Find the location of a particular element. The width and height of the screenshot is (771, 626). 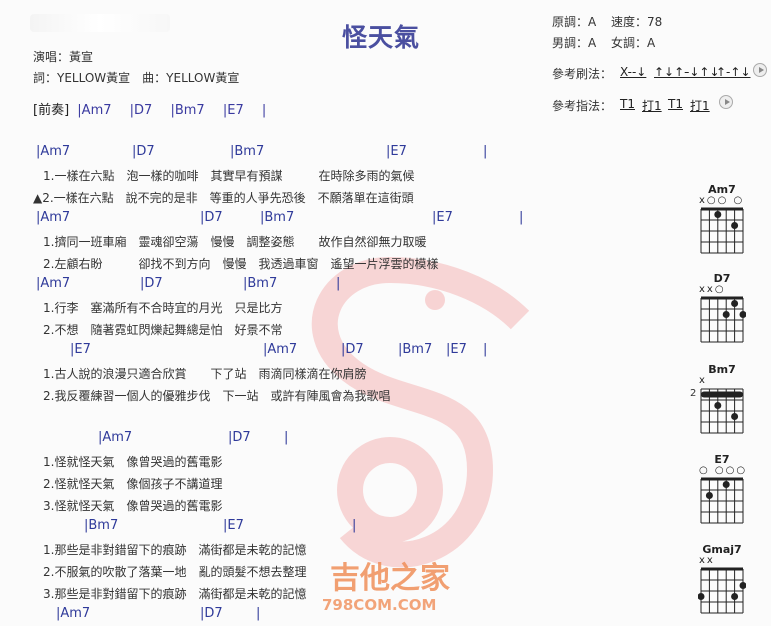

lyric-line: 1.一樣在六點 泡一樣的咖啡 其實早有預謀 在時除多雨的氣候 is located at coordinates (229, 176).